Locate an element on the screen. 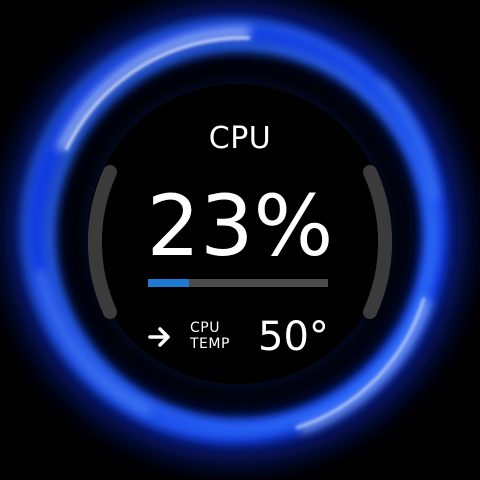  cpu-title: CPU is located at coordinates (240, 138).